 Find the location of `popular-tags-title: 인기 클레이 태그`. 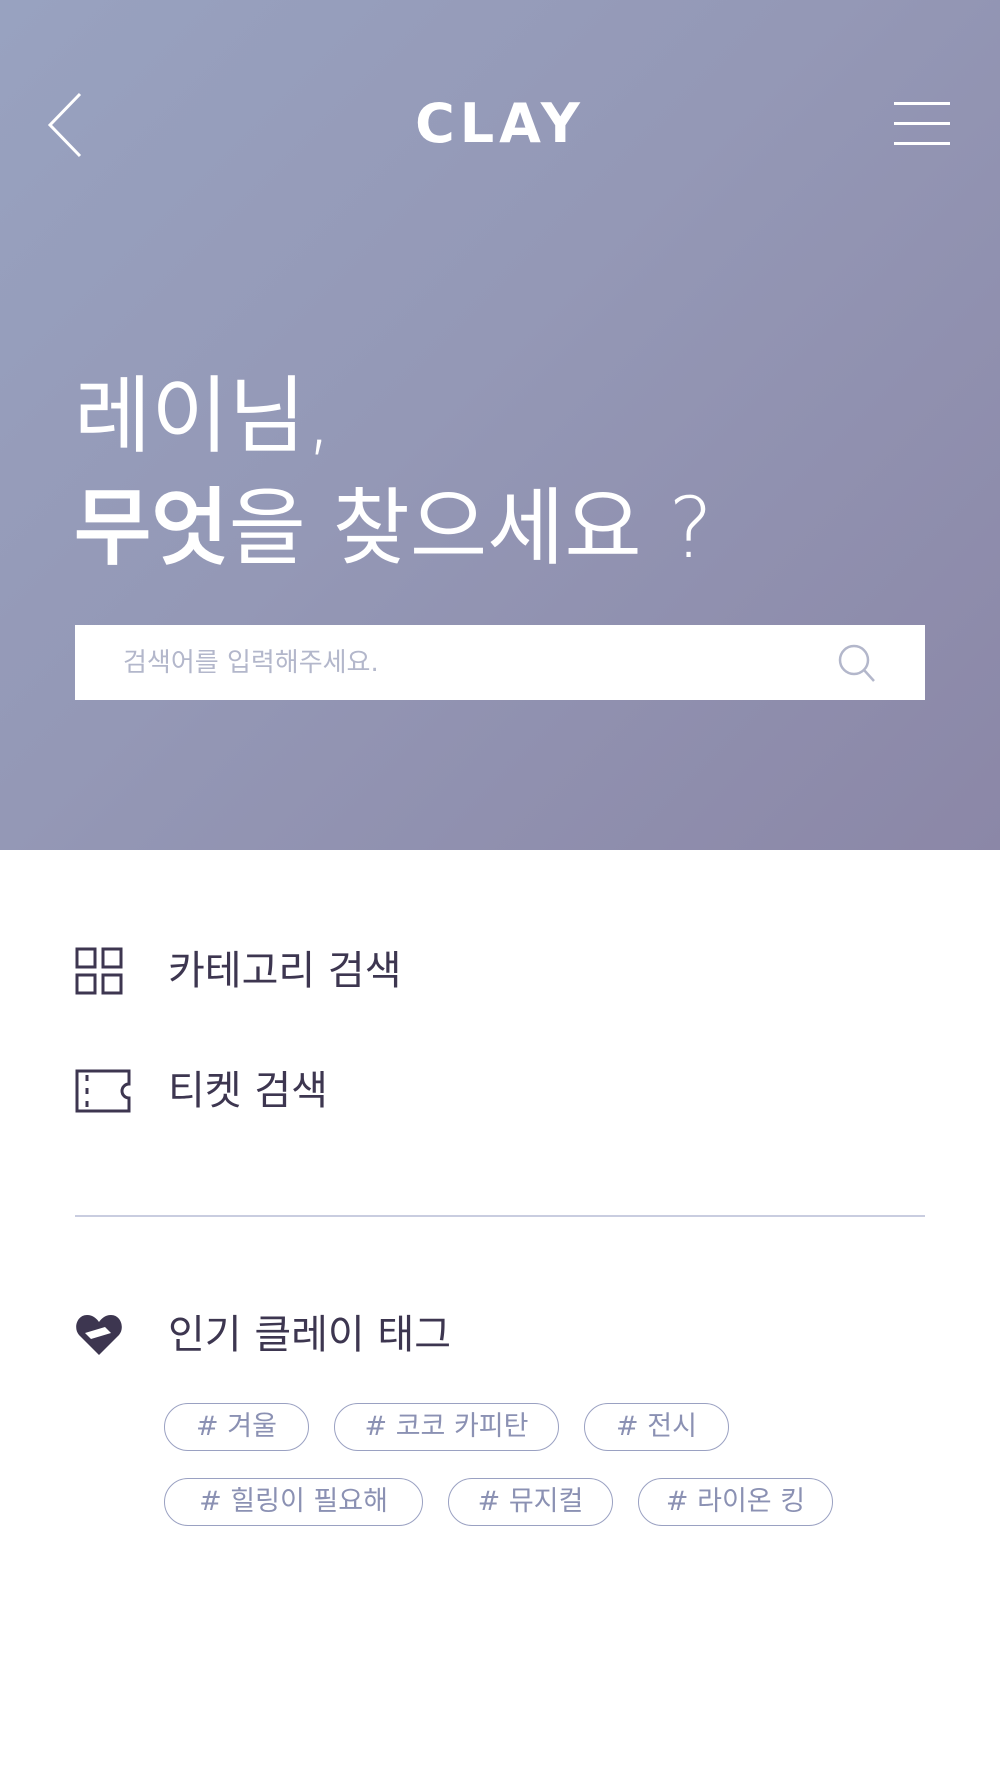

popular-tags-title: 인기 클레이 태그 is located at coordinates (310, 1335).